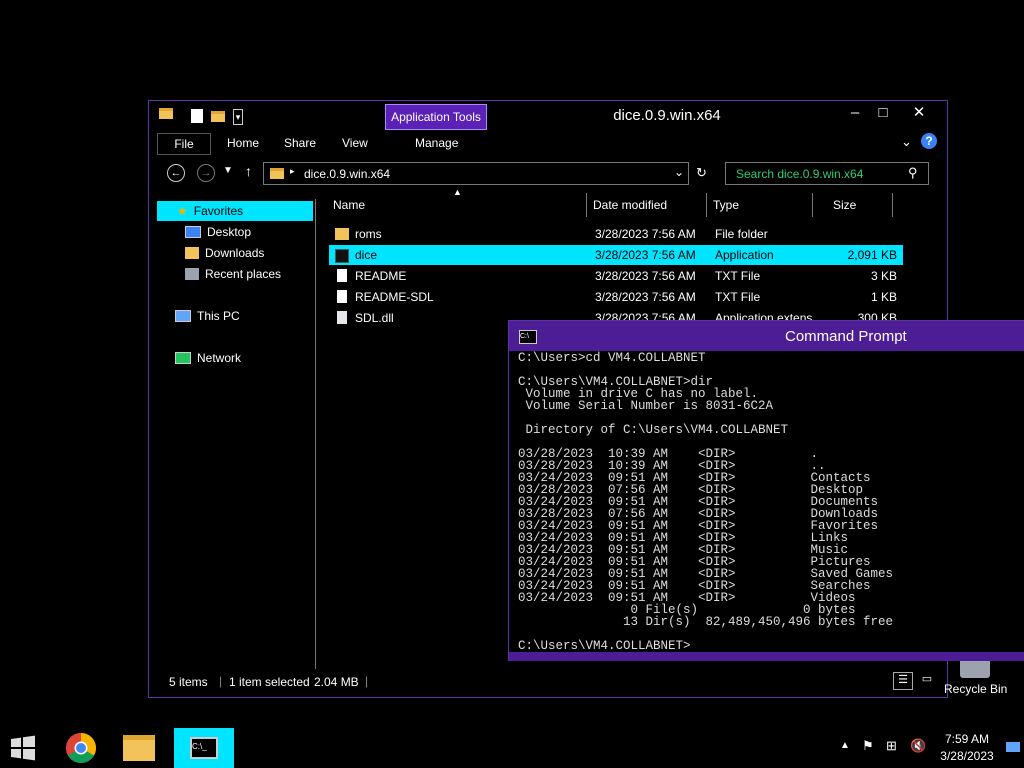 The image size is (1024, 768). I want to click on chrome-button, so click(81, 748).